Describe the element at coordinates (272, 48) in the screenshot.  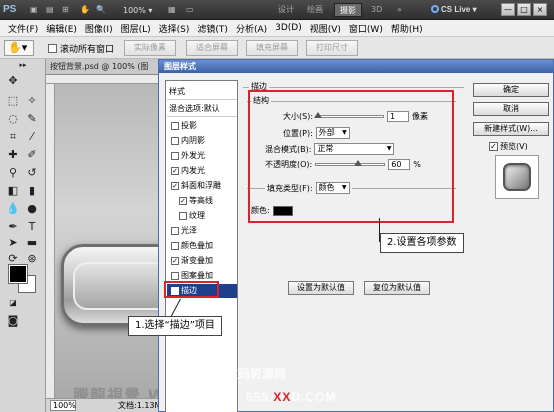
I see `fill-screen-button: 填充屏幕` at that location.